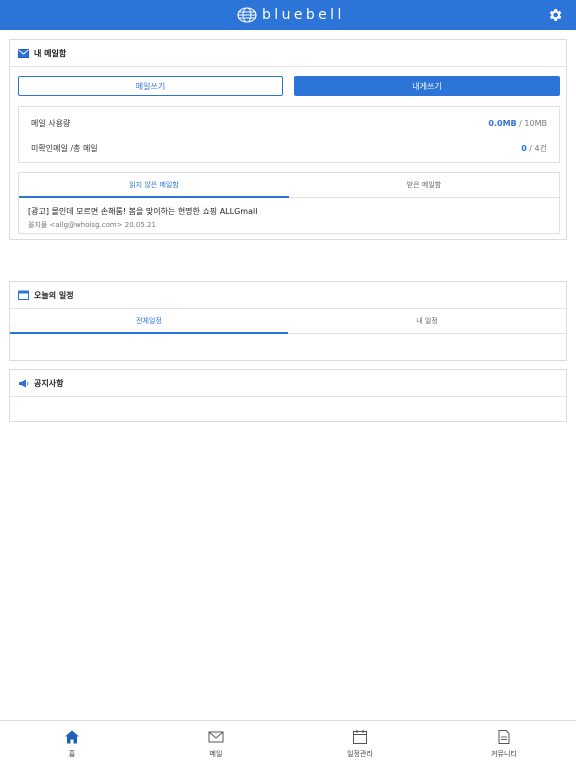 The width and height of the screenshot is (576, 768). Describe the element at coordinates (92, 225) in the screenshot. I see `mail-sender: 올지몰 <allg@whoisg.com> 20.05.21` at that location.